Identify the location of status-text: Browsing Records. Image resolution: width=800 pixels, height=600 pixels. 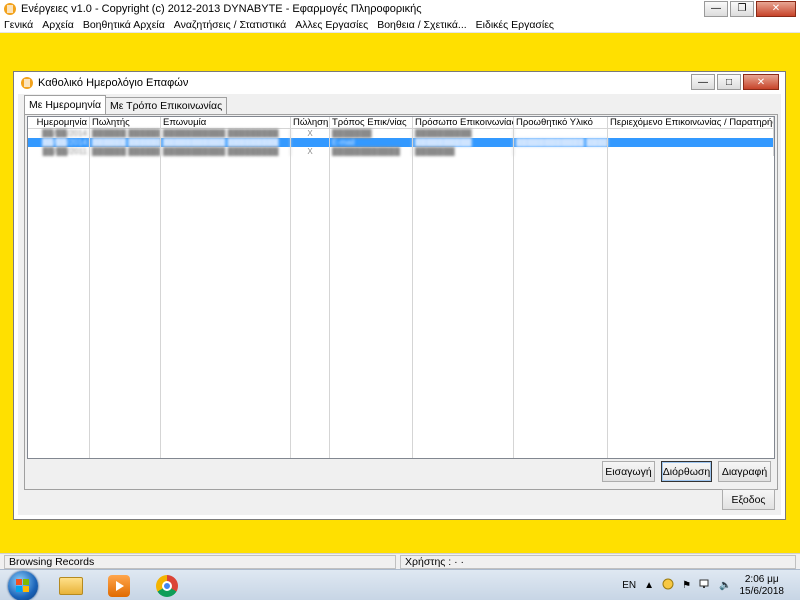
(200, 561).